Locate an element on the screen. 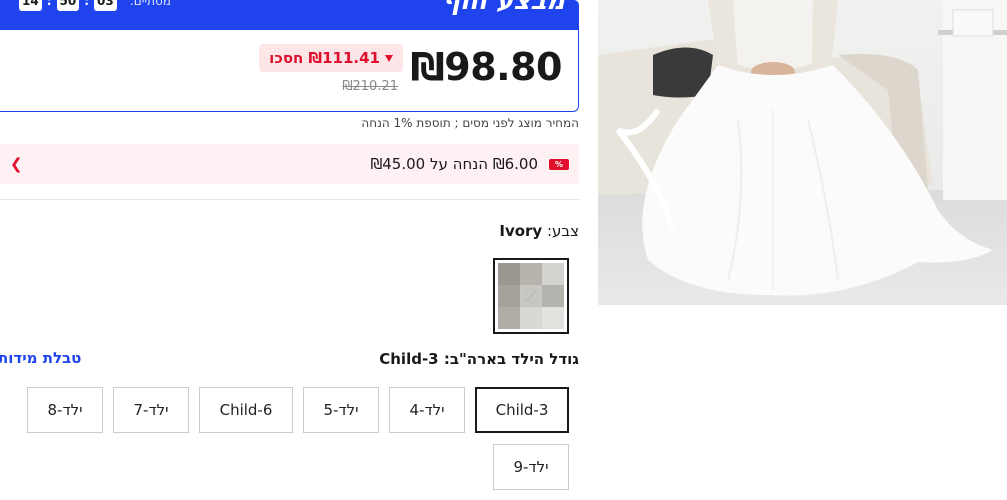 Image resolution: width=1007 pixels, height=500 pixels. color-value: Ivory is located at coordinates (521, 231).